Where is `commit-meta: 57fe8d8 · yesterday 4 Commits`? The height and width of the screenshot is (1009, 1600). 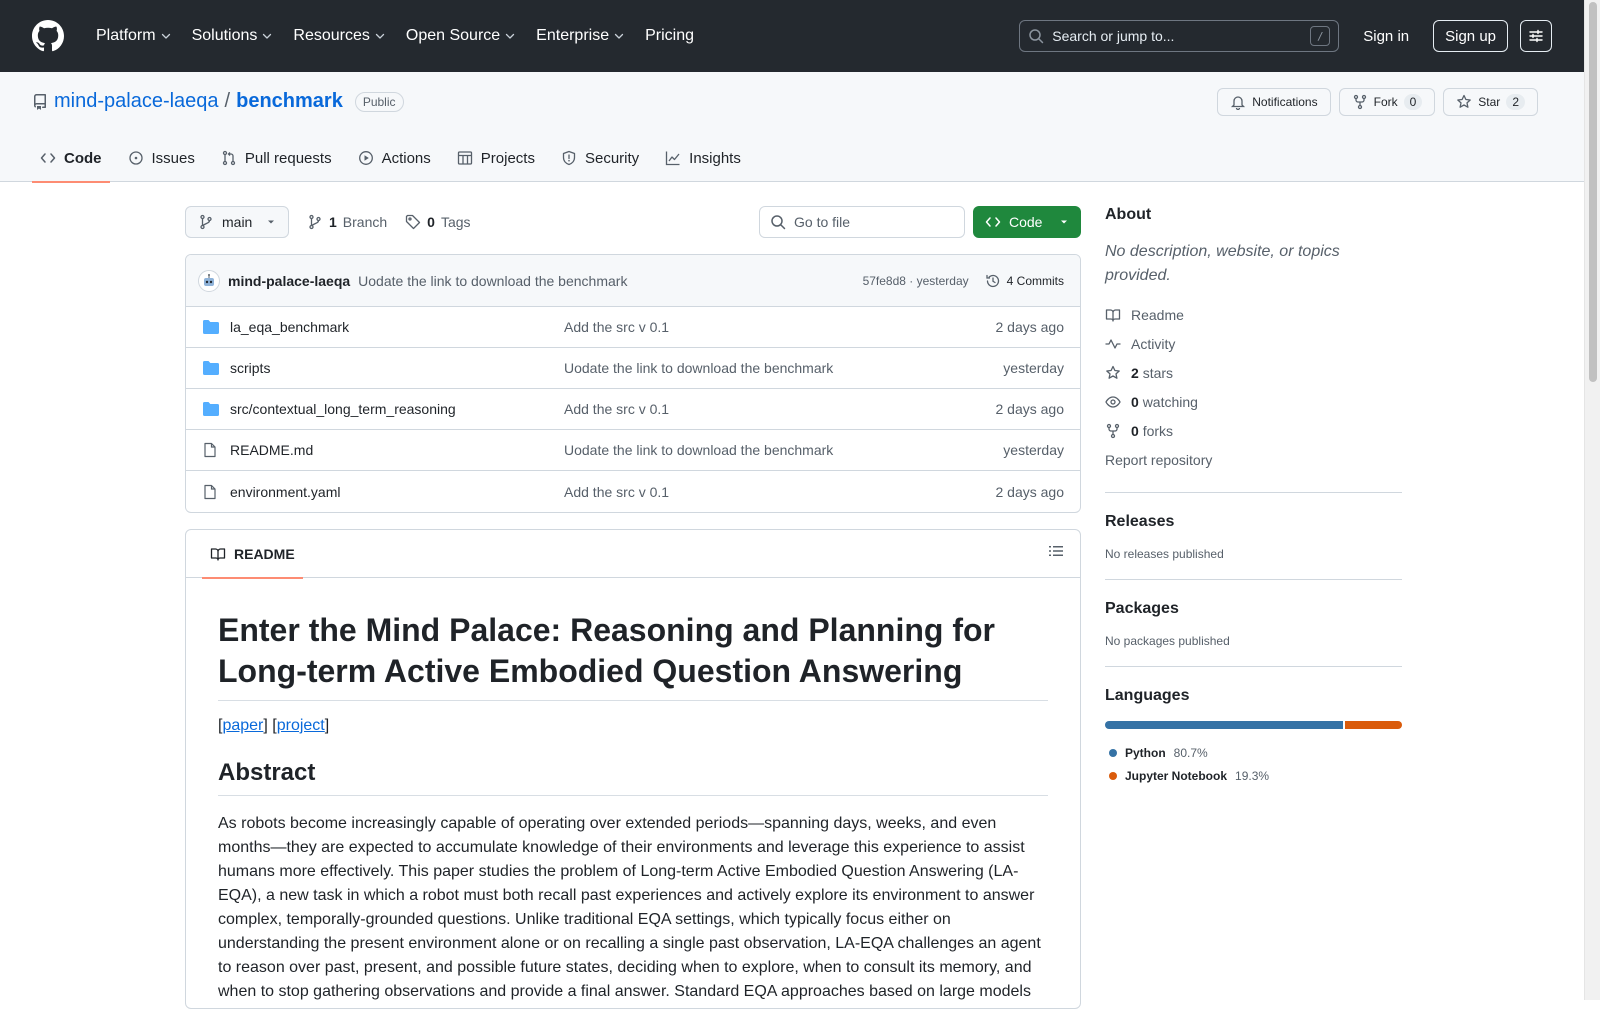
commit-meta: 57fe8d8 · yesterday 4 Commits is located at coordinates (963, 281).